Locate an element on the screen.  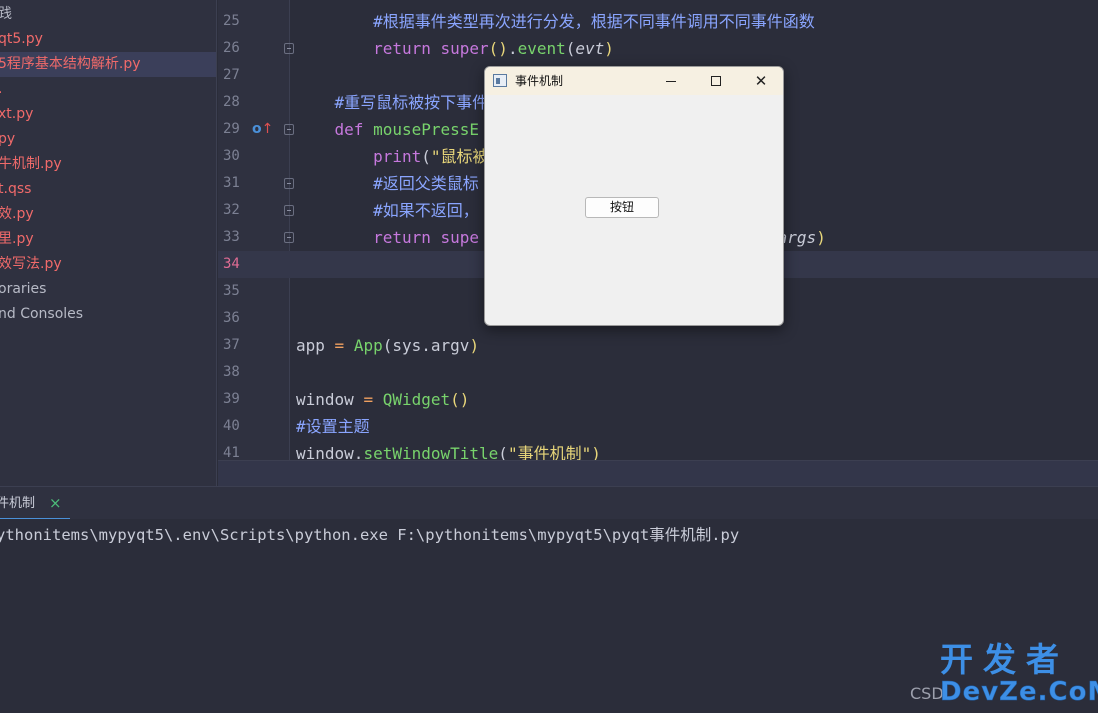
qt-titlebar: 事件机制 ✕ is located at coordinates (634, 81).